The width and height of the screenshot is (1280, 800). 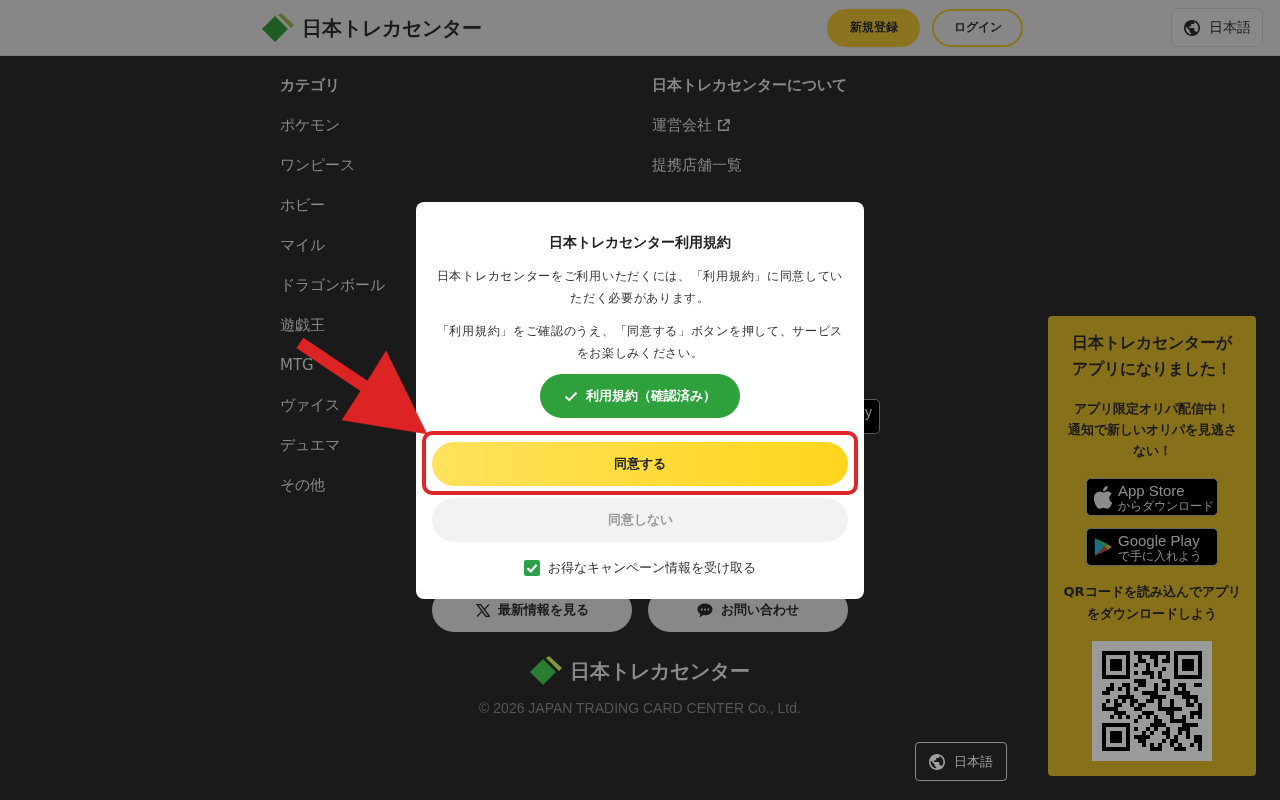 What do you see at coordinates (302, 485) in the screenshot?
I see `footer-link: その他` at bounding box center [302, 485].